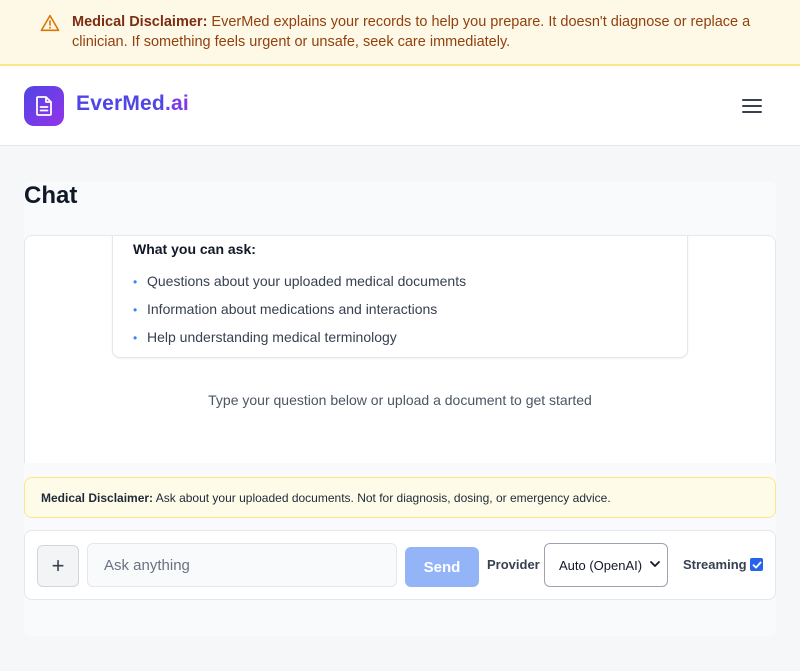  Describe the element at coordinates (400, 565) in the screenshot. I see `chat-input-bar: + Send Provider Auto (OpenAI) Streaming` at that location.